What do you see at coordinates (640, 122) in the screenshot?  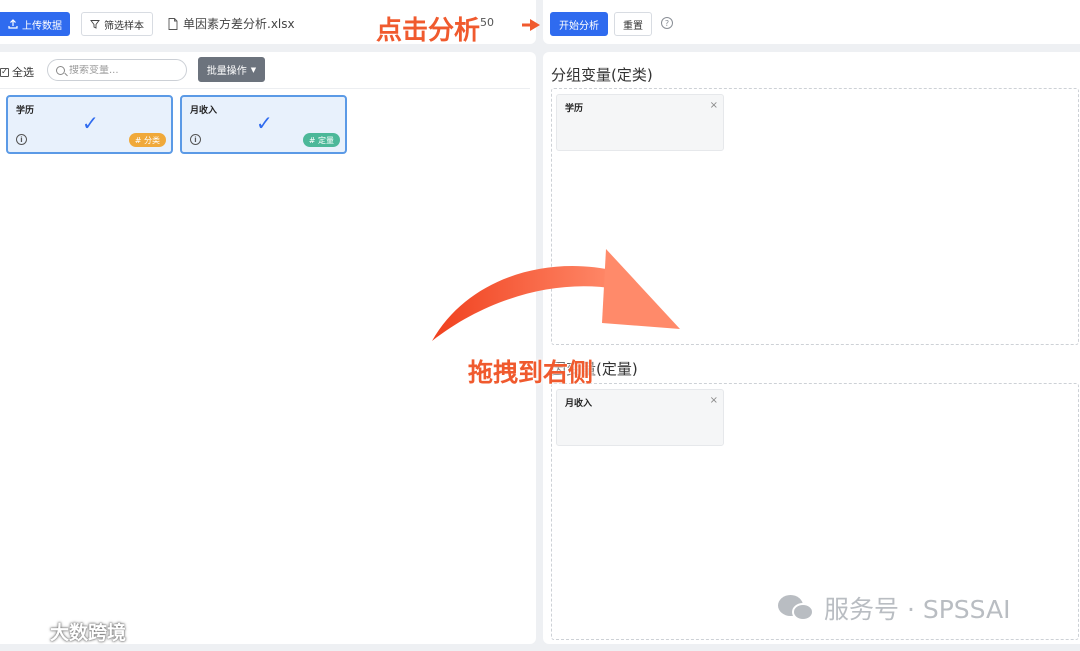 I see `selected-variable-chip: 学历 ×` at bounding box center [640, 122].